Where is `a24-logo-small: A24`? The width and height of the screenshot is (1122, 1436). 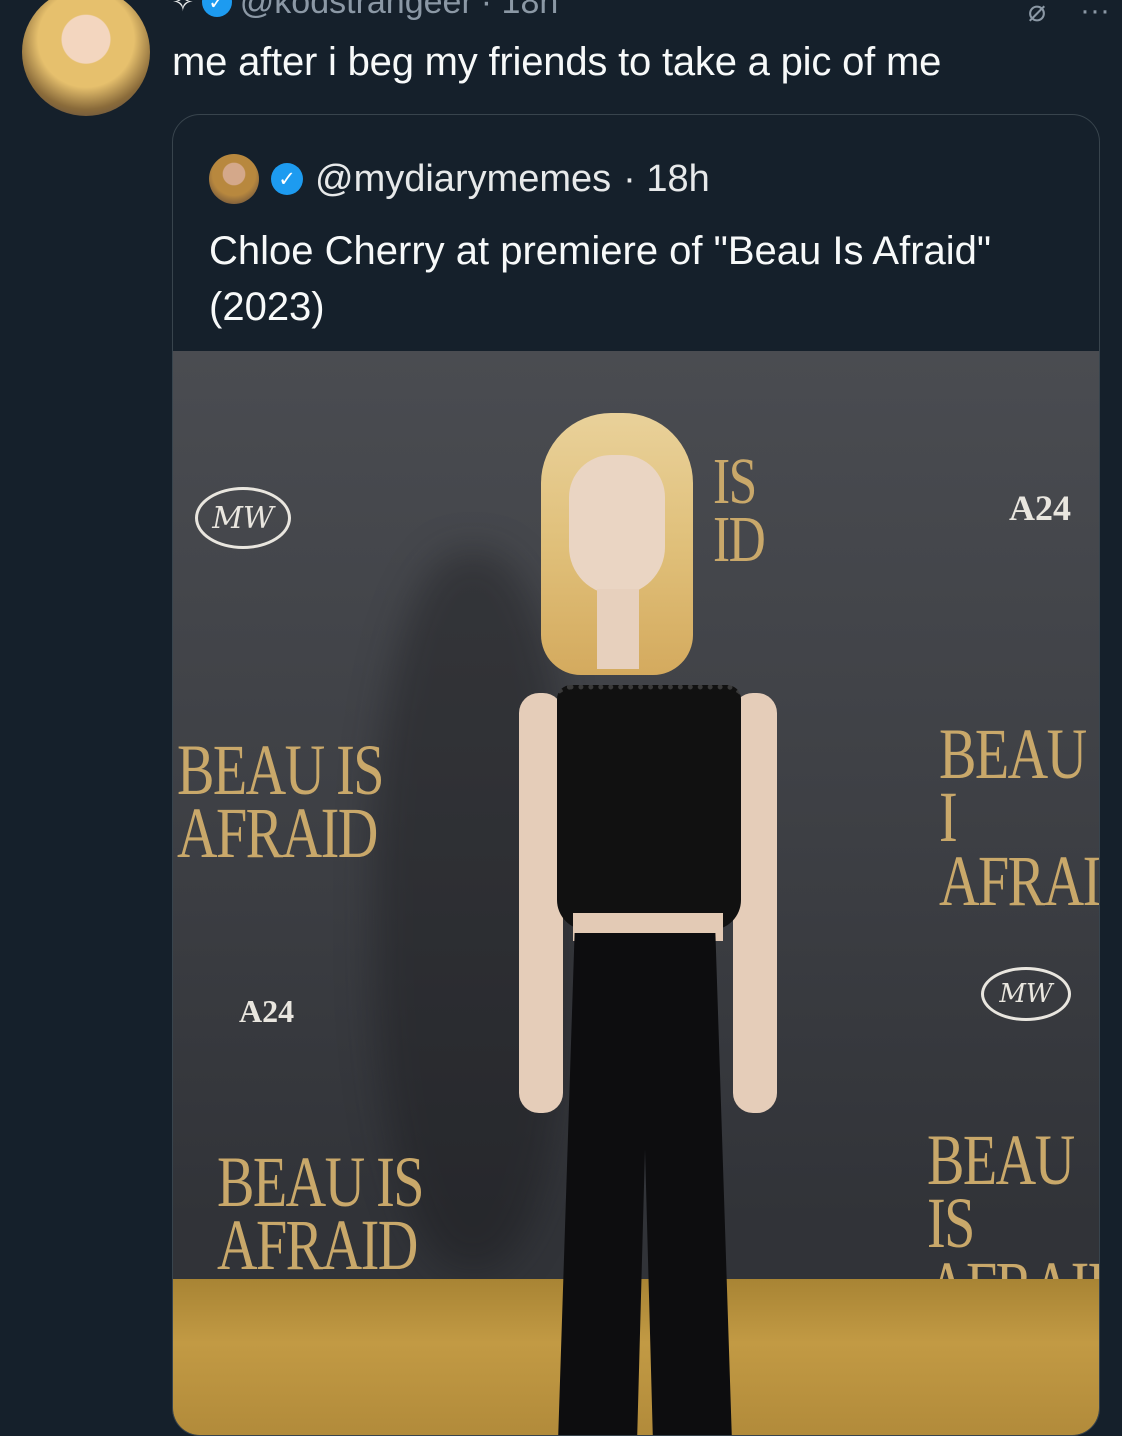
a24-logo-small: A24 is located at coordinates (267, 1011).